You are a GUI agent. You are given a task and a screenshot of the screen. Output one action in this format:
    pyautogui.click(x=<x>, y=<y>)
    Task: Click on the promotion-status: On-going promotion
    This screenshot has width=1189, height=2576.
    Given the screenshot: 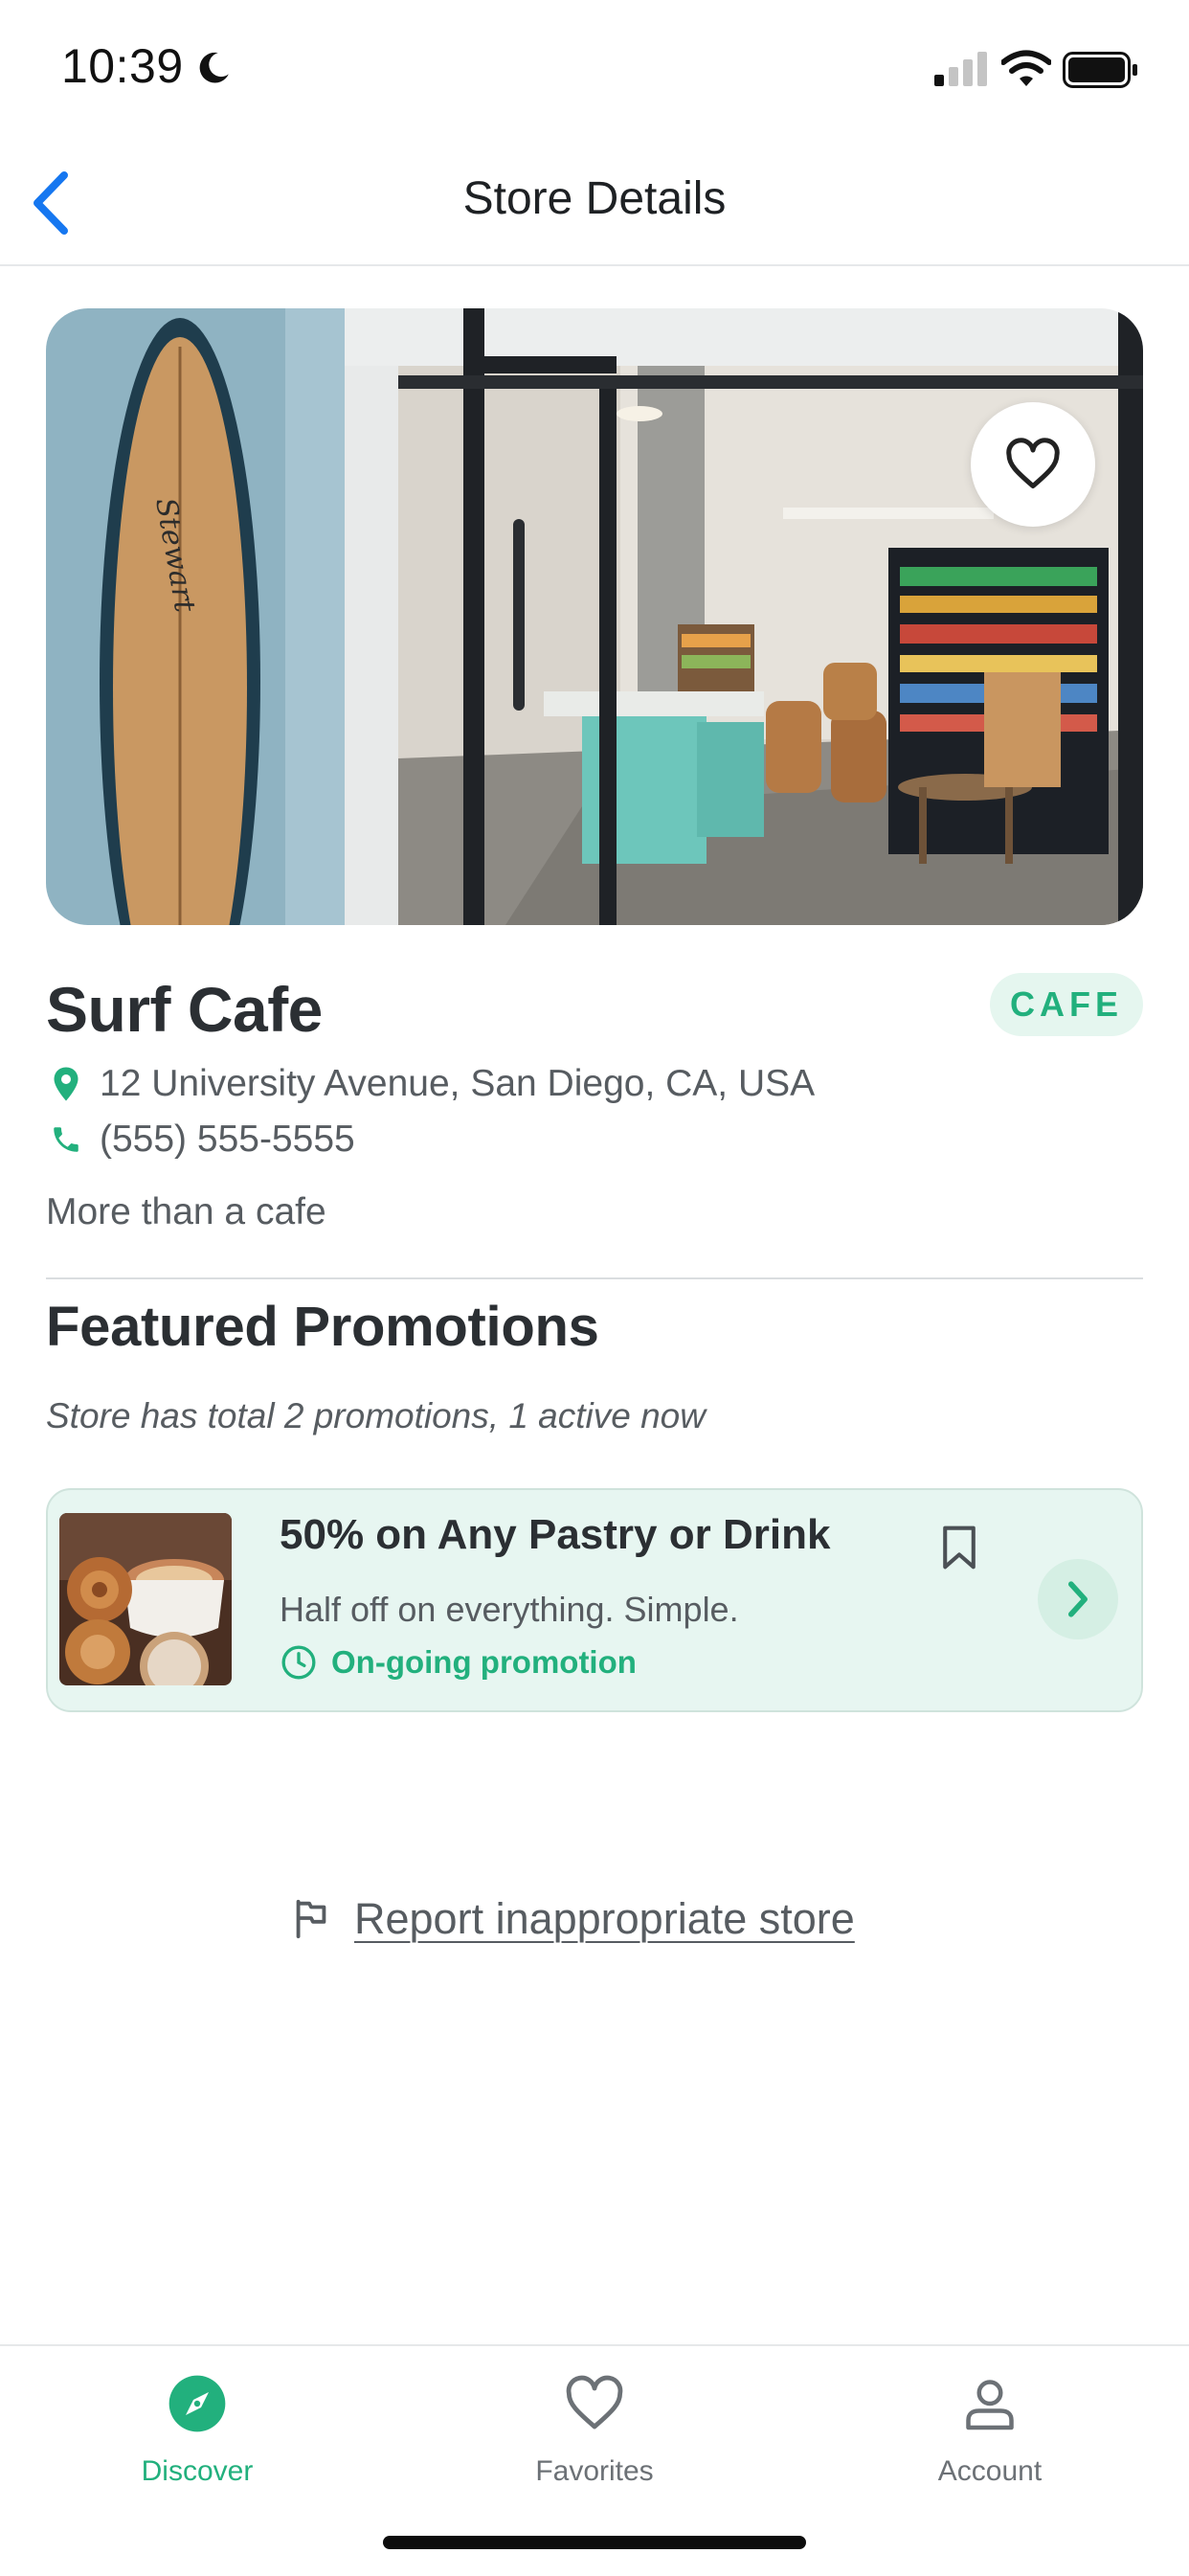 What is the action you would take?
    pyautogui.click(x=458, y=1662)
    